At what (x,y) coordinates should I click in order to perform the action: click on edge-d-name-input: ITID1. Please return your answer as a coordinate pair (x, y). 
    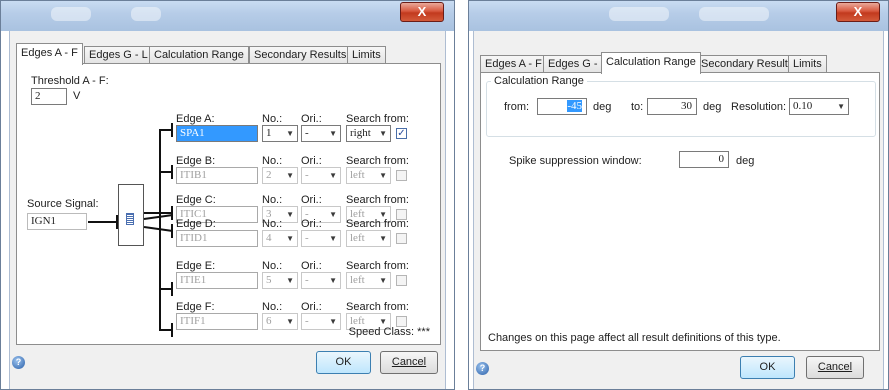
    Looking at the image, I should click on (217, 238).